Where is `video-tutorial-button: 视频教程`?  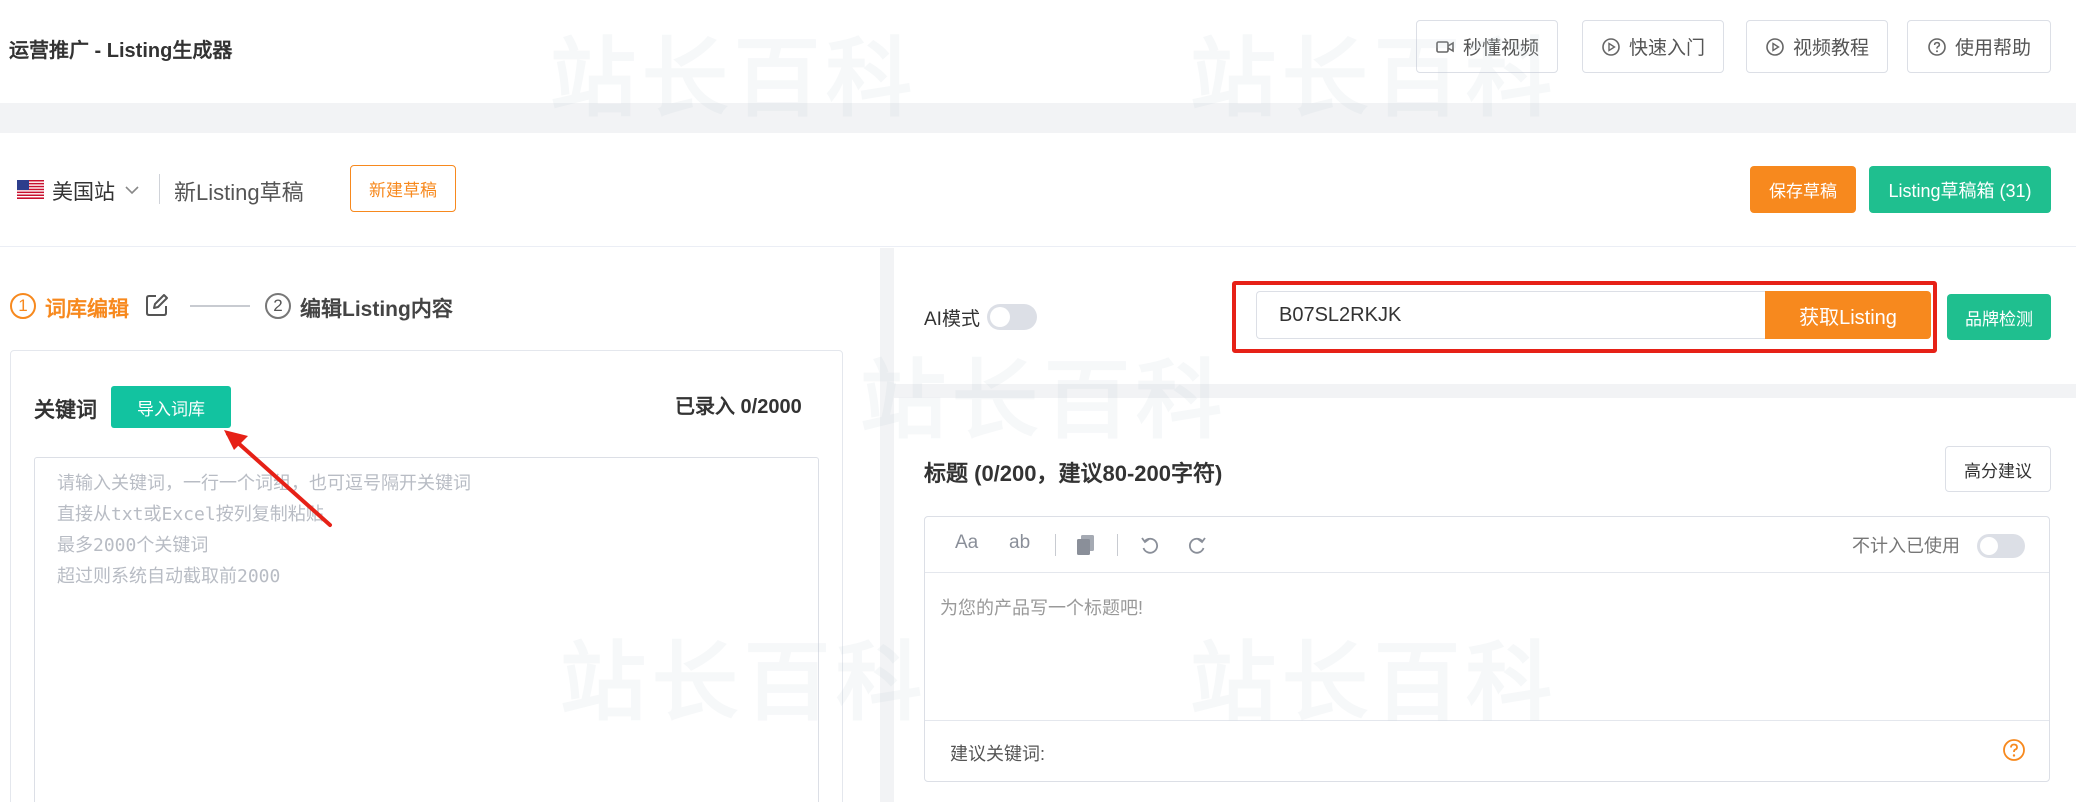
video-tutorial-button: 视频教程 is located at coordinates (1817, 46).